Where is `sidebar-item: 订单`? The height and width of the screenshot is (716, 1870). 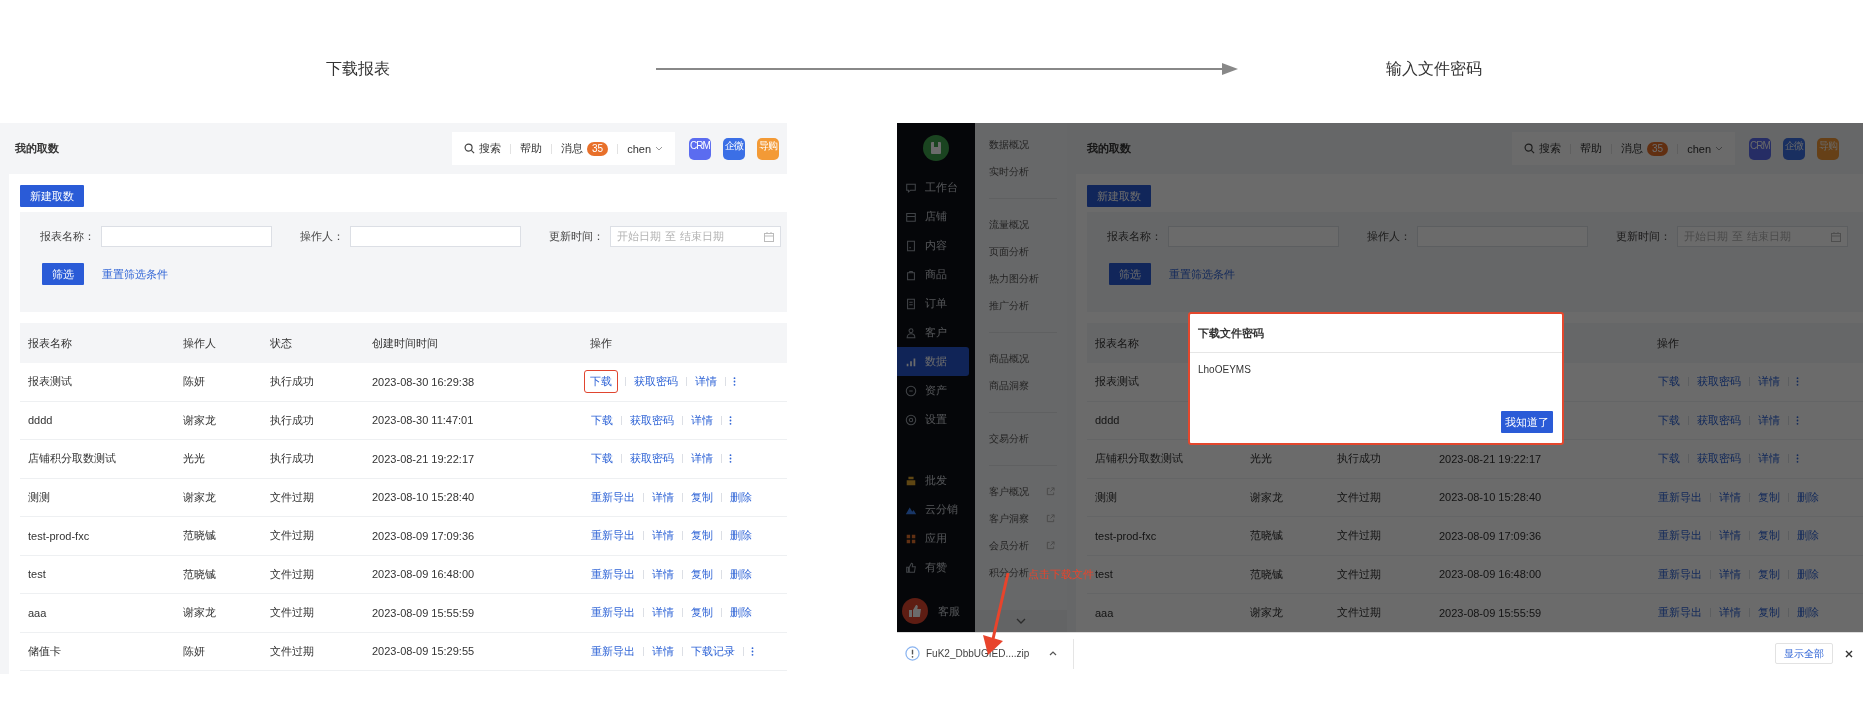
sidebar-item: 订单 is located at coordinates (933, 303).